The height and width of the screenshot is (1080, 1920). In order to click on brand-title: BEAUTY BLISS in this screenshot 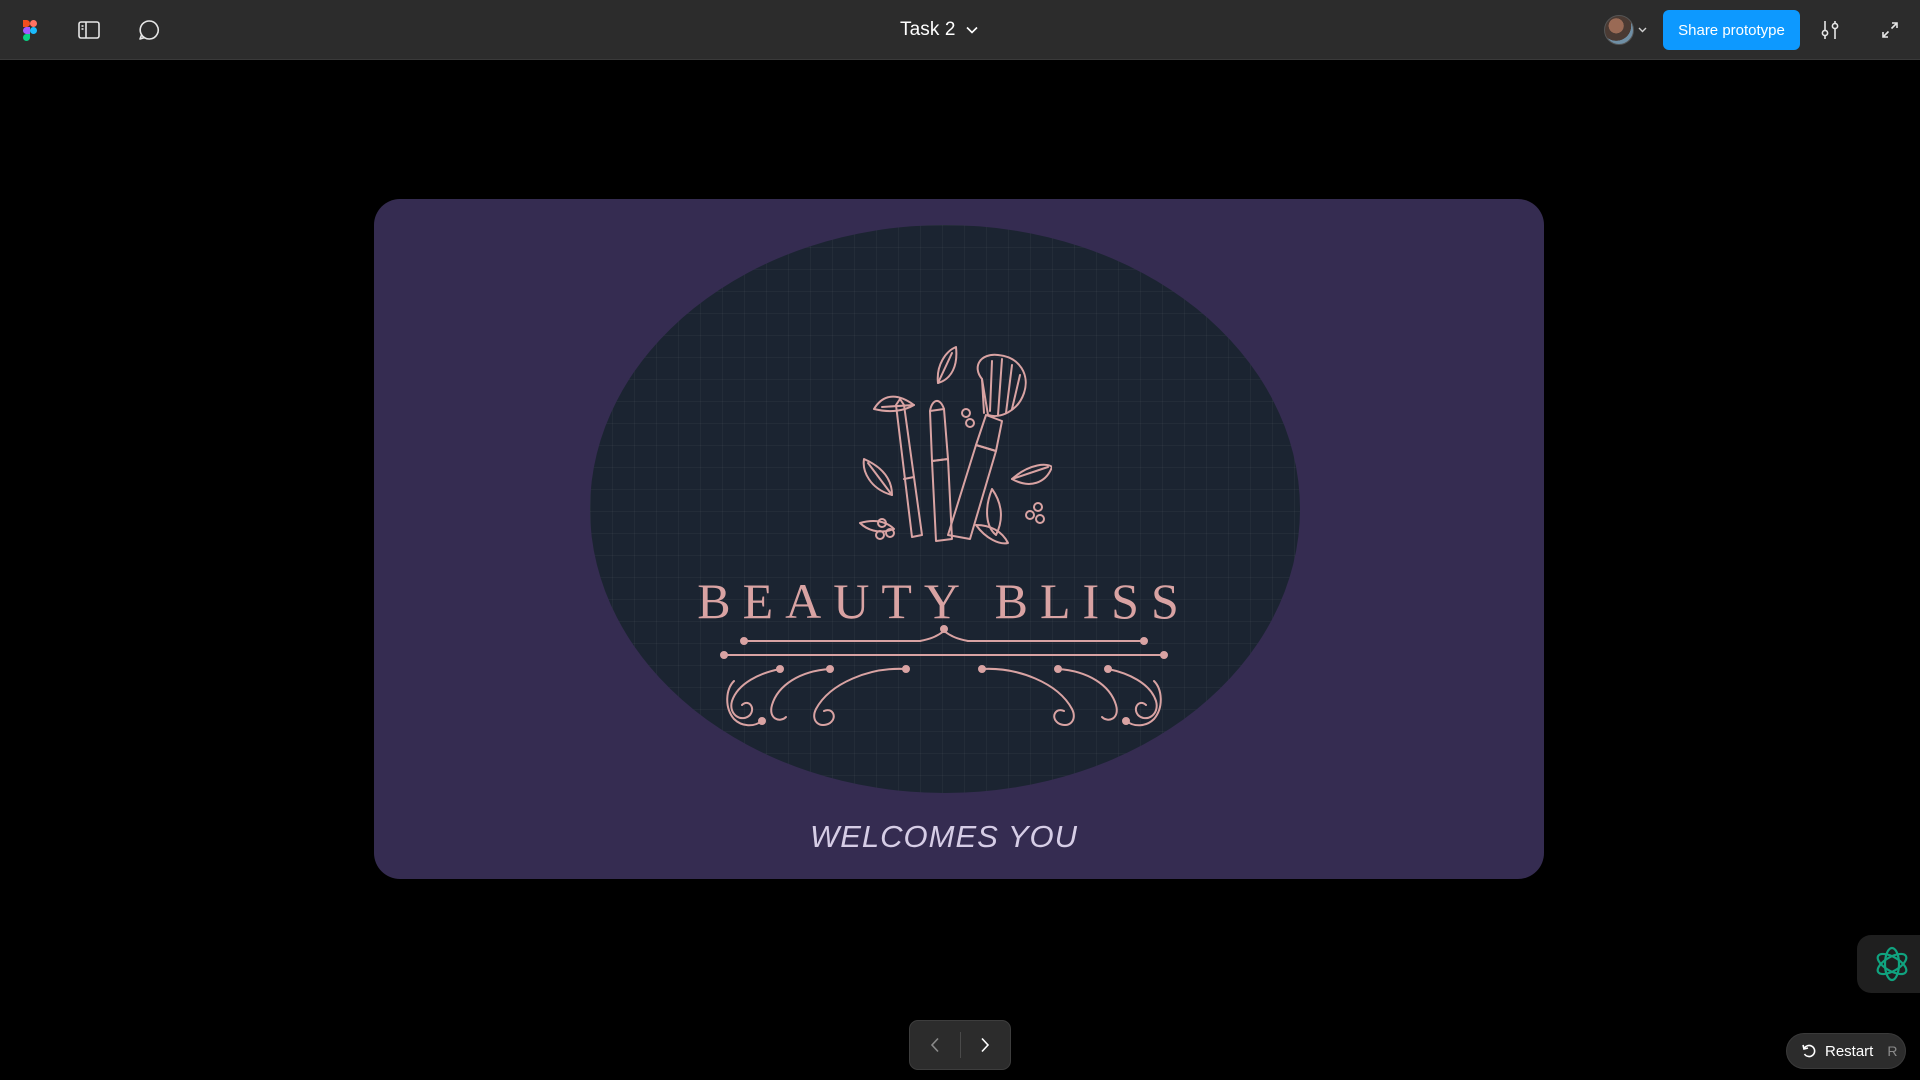, I will do `click(944, 601)`.